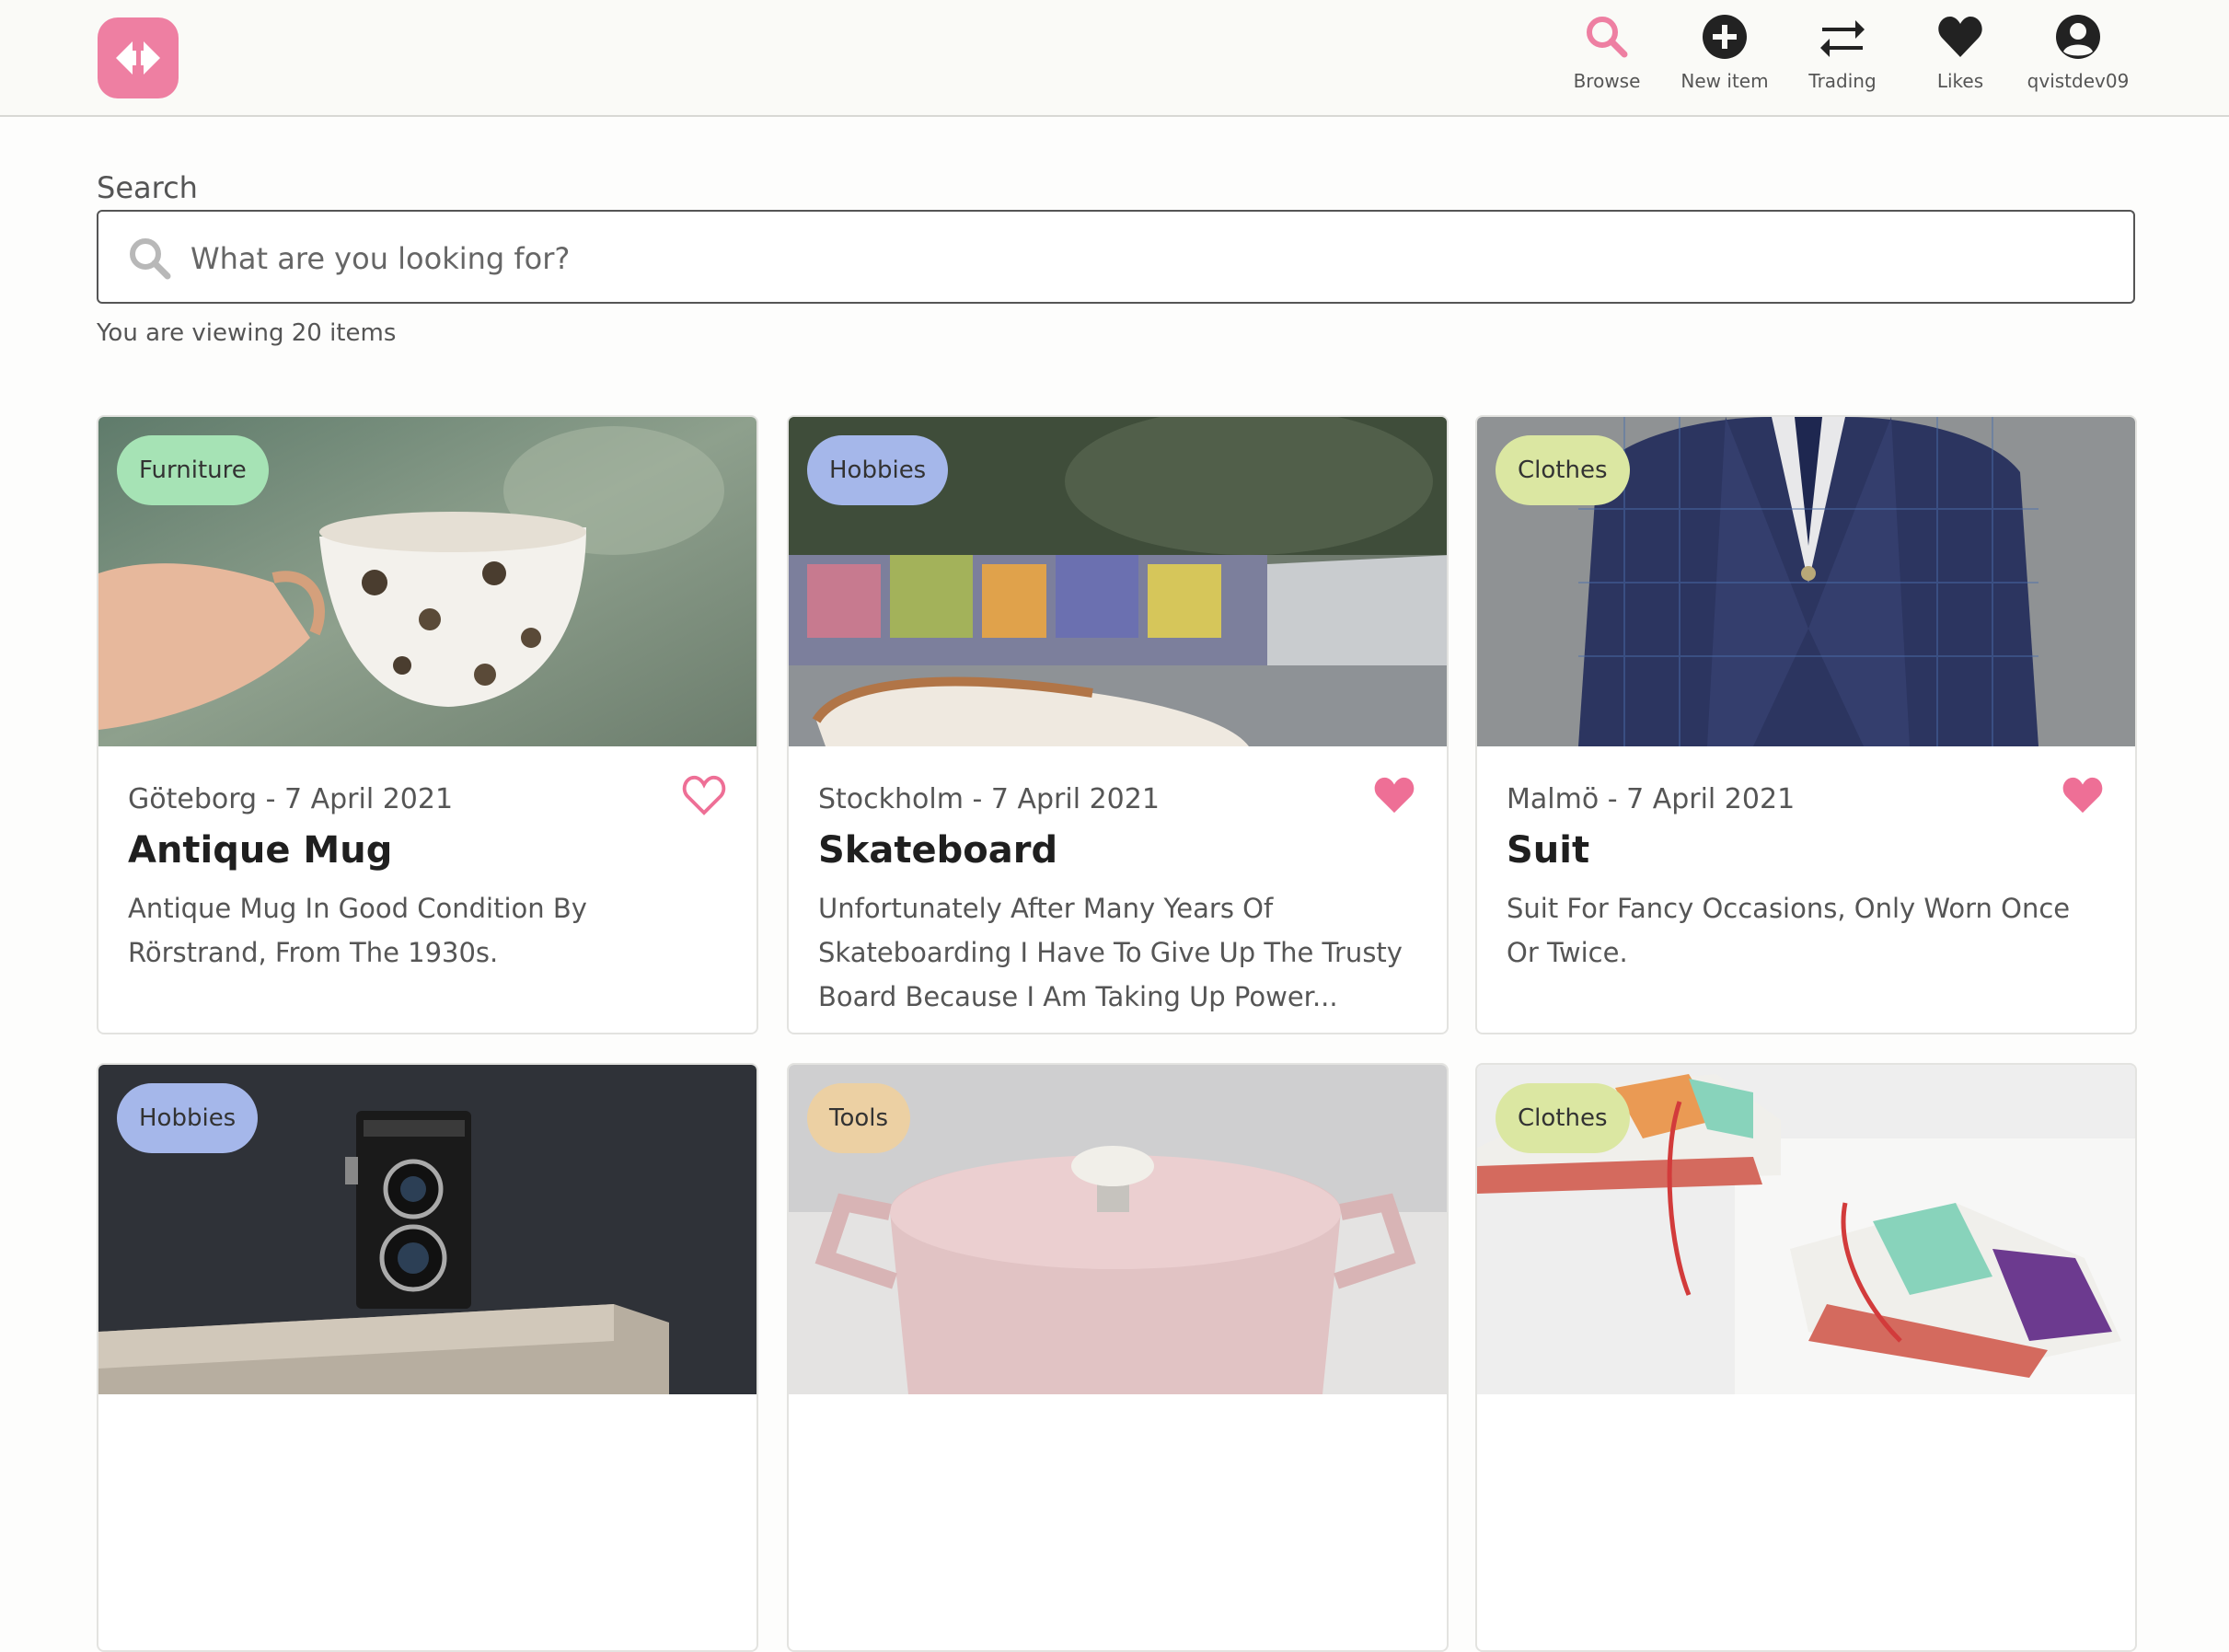 This screenshot has height=1652, width=2229. What do you see at coordinates (1725, 37) in the screenshot?
I see `plus-circle-icon` at bounding box center [1725, 37].